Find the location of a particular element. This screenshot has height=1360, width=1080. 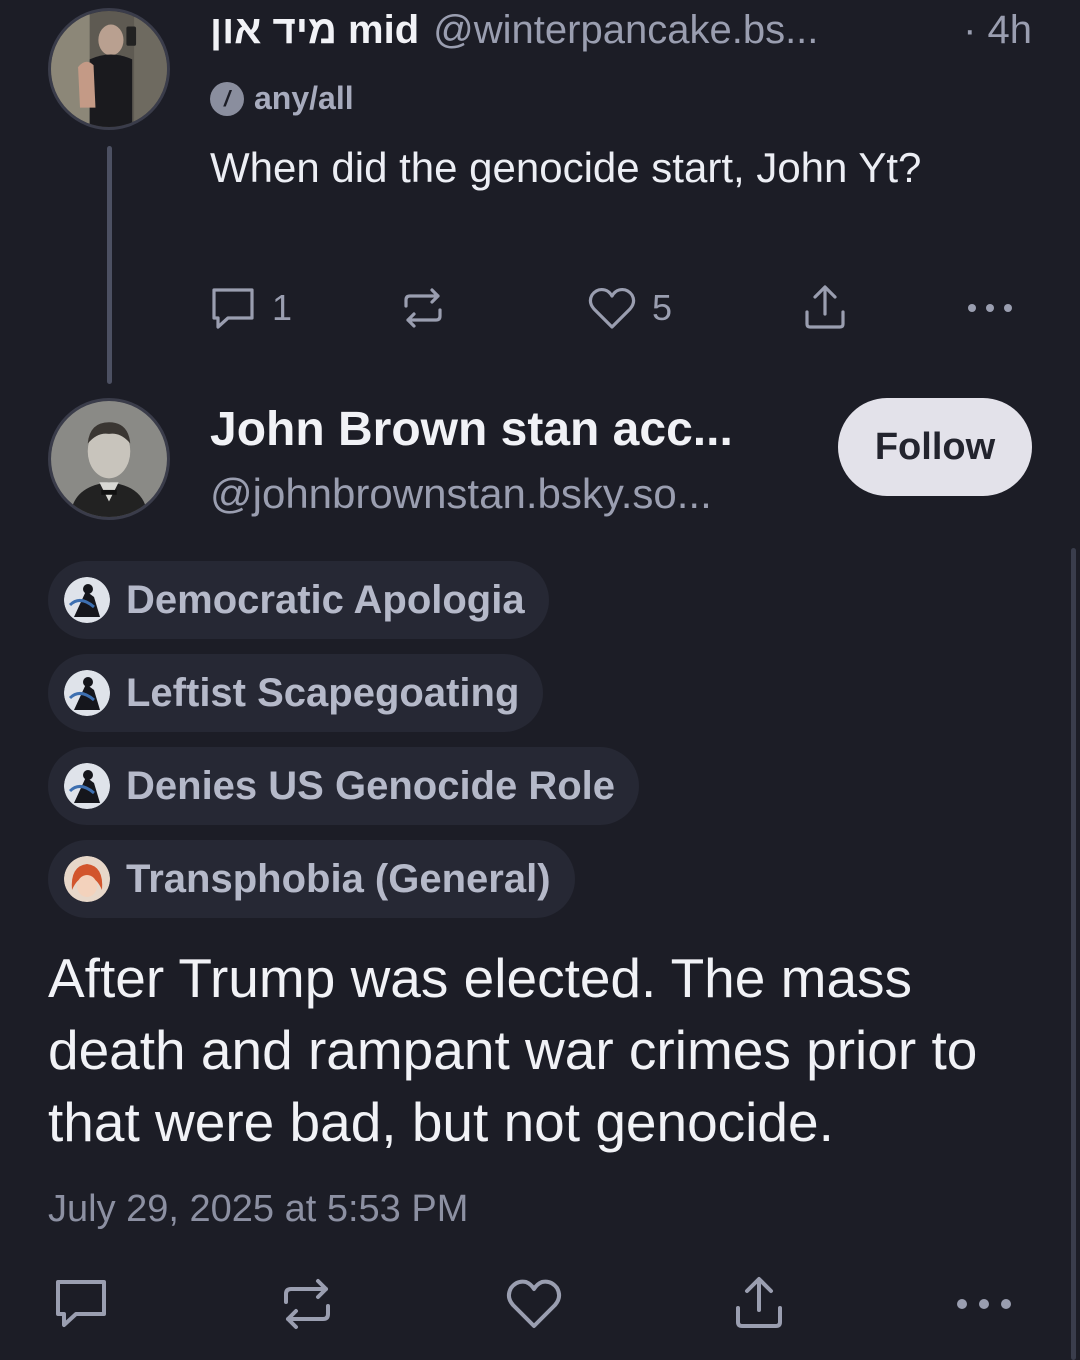

moderation-label-badge: Transphobia (General) is located at coordinates (311, 879).